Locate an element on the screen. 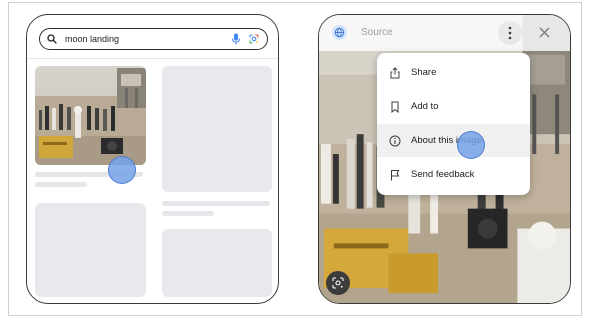 This screenshot has width=590, height=320. mic-icon is located at coordinates (236, 39).